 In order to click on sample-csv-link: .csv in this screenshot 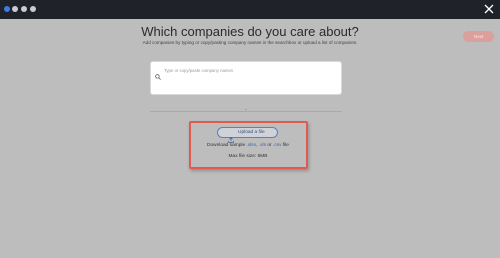, I will do `click(277, 145)`.